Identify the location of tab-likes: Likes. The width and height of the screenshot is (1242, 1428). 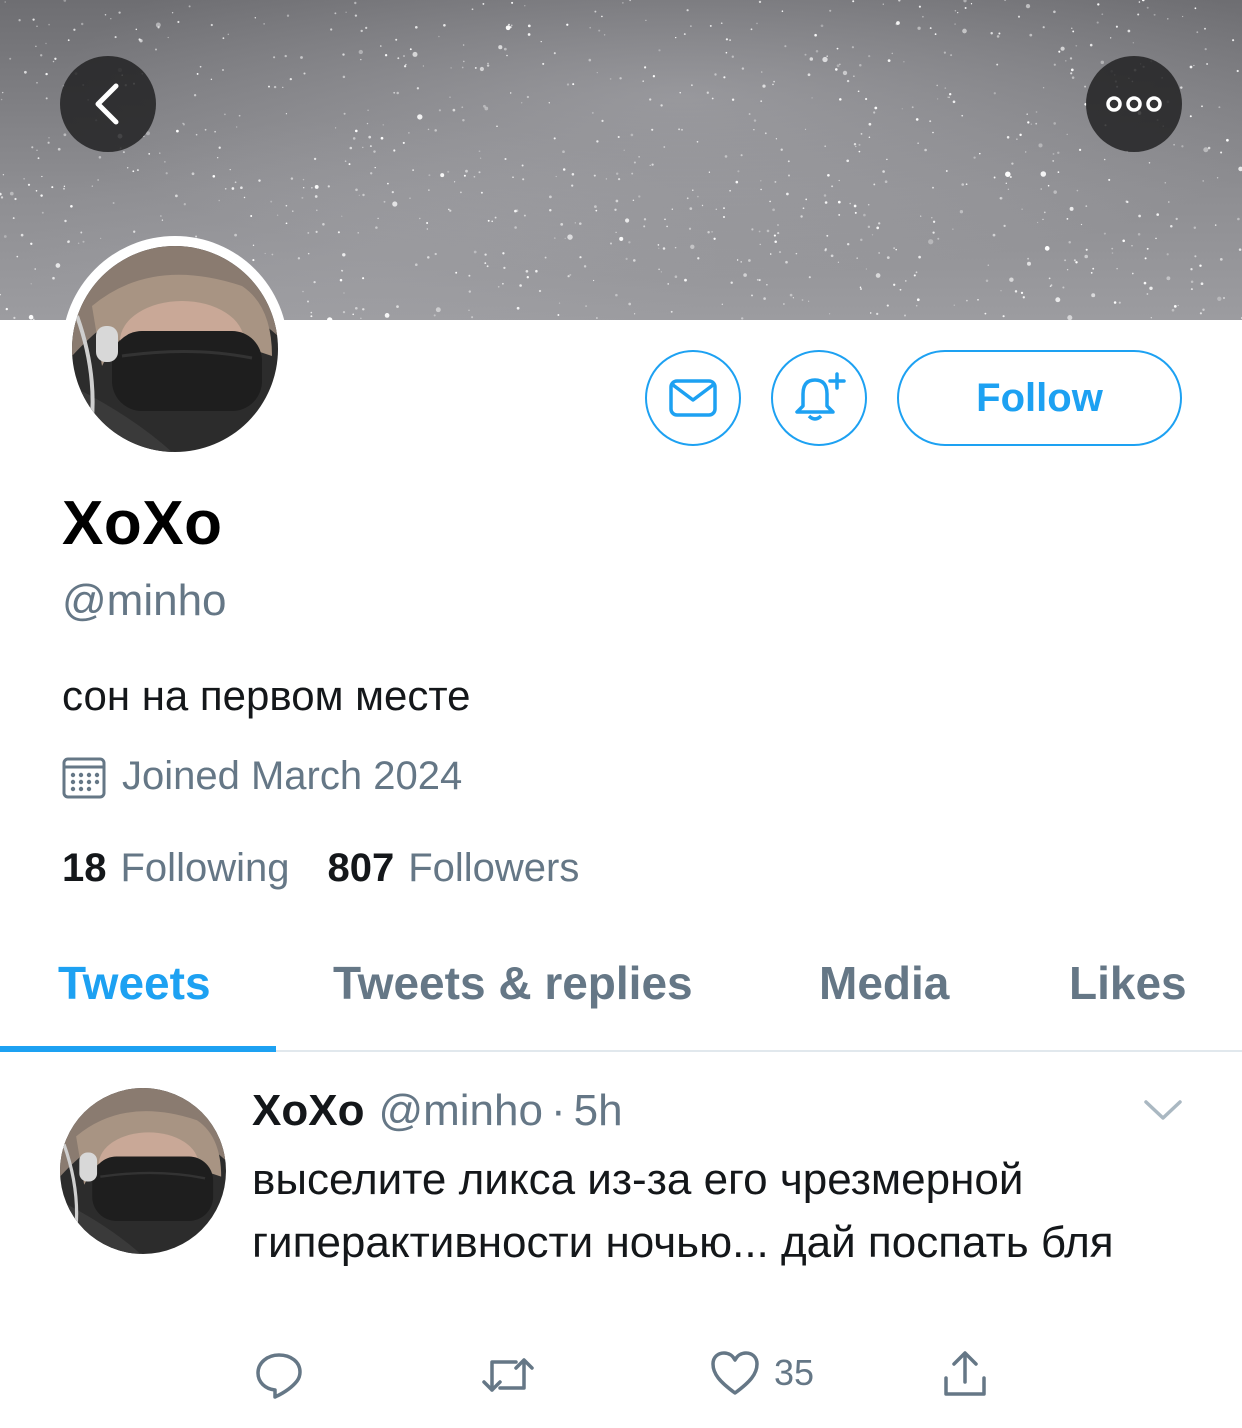
(1128, 983).